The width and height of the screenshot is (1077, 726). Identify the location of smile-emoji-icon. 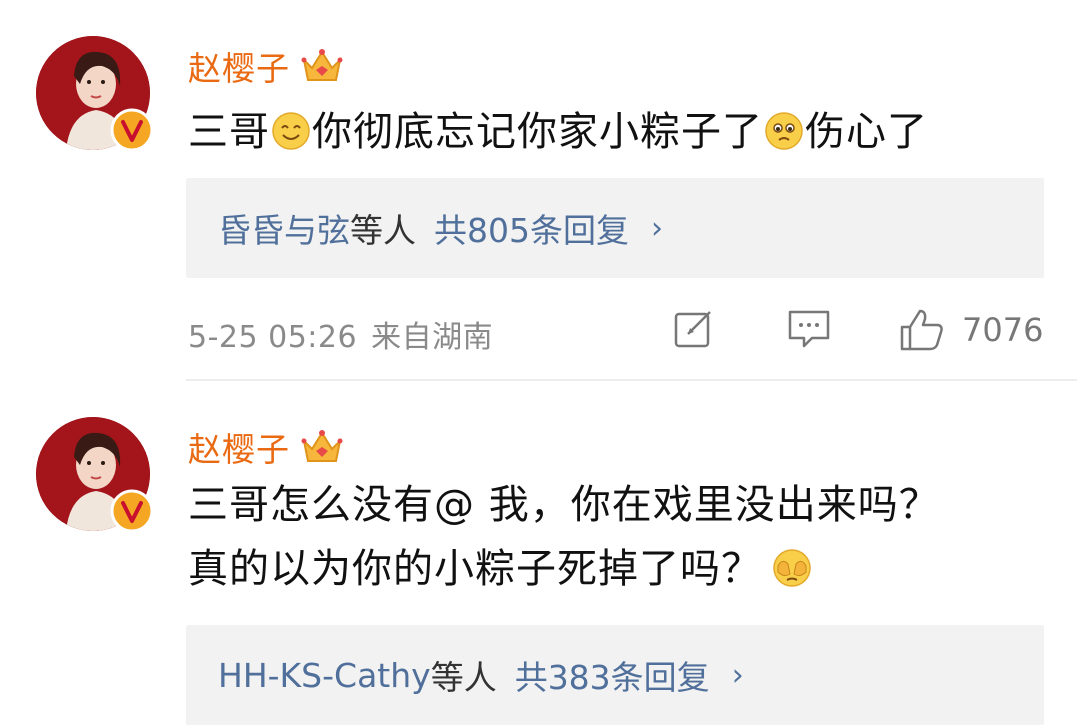
(291, 131).